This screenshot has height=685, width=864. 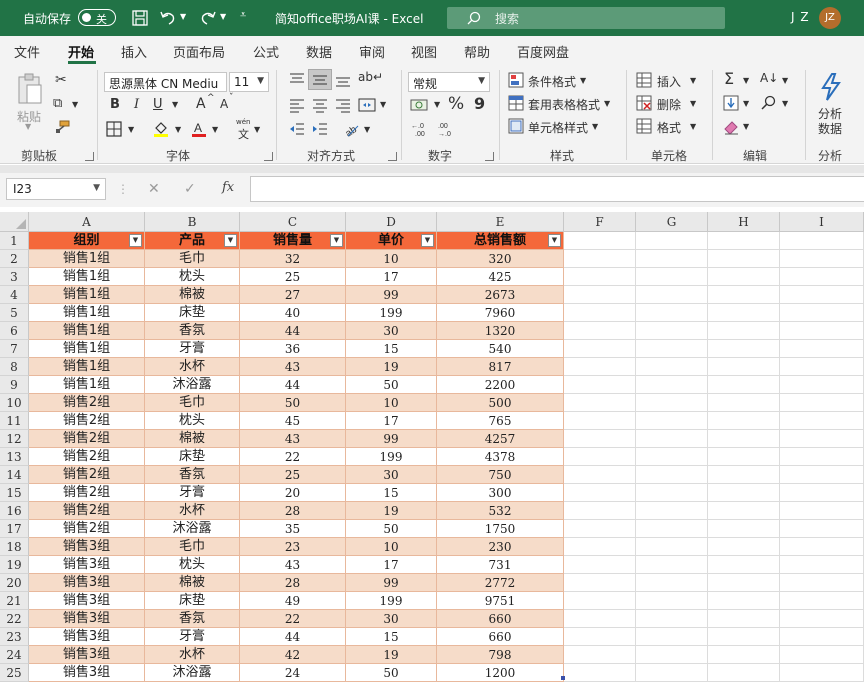 What do you see at coordinates (293, 367) in the screenshot?
I see `table-cell: 43` at bounding box center [293, 367].